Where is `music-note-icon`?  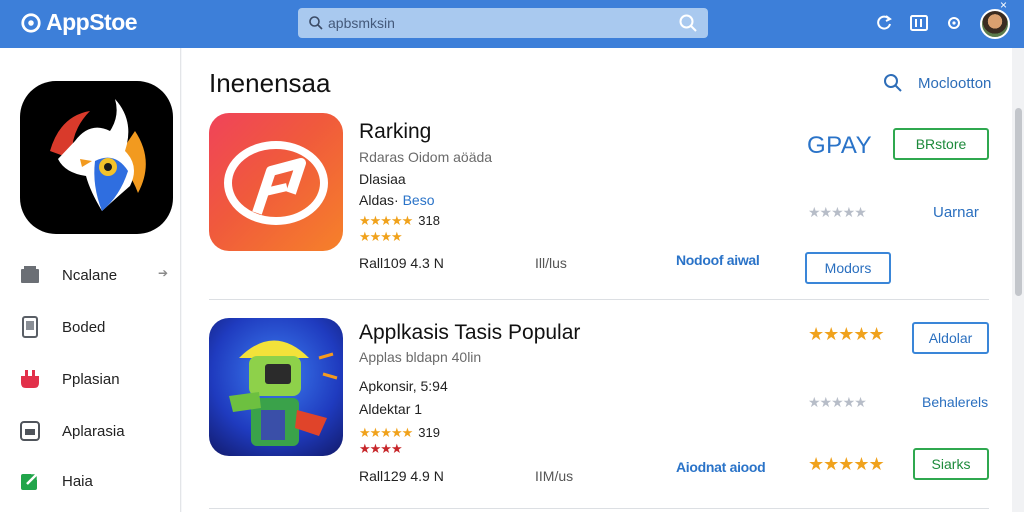 music-note-icon is located at coordinates (276, 183).